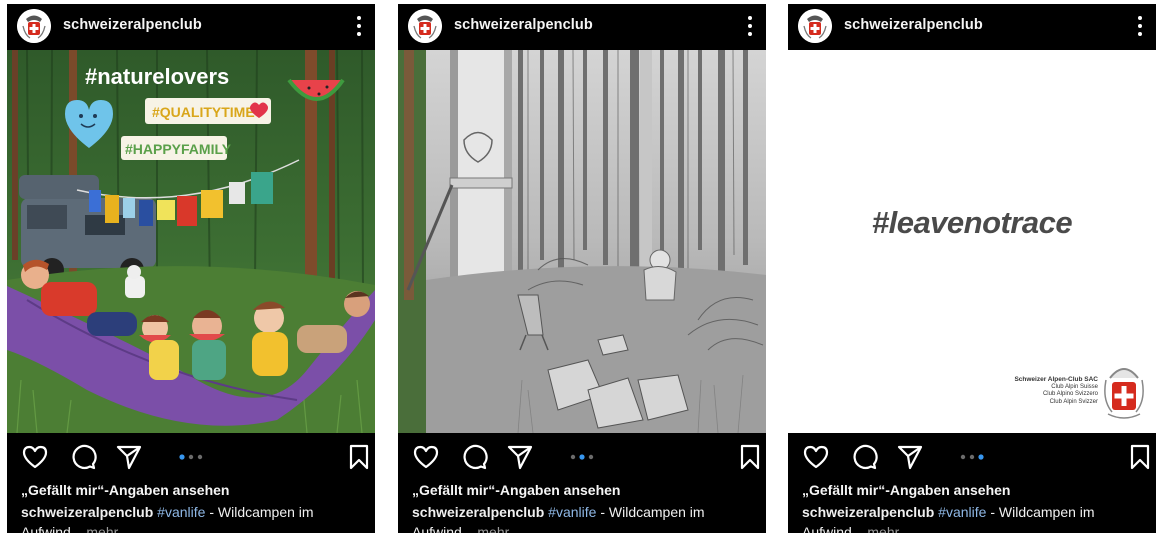 The image size is (1165, 533). I want to click on image-hashtag-naturelovers: #naturelovers, so click(157, 76).